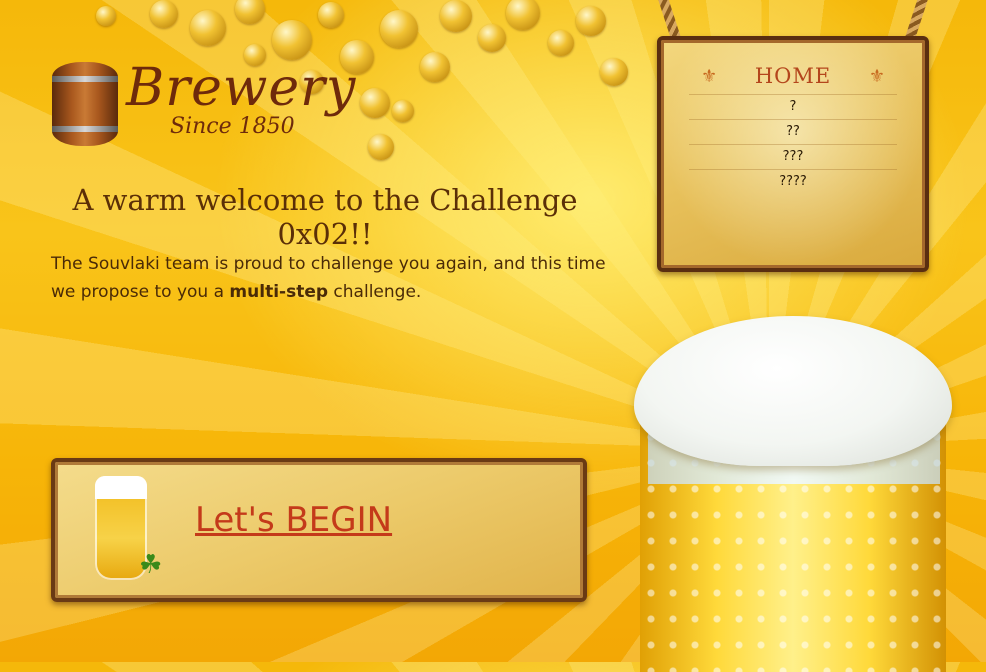  What do you see at coordinates (232, 126) in the screenshot?
I see `logo-since: Since 1850` at bounding box center [232, 126].